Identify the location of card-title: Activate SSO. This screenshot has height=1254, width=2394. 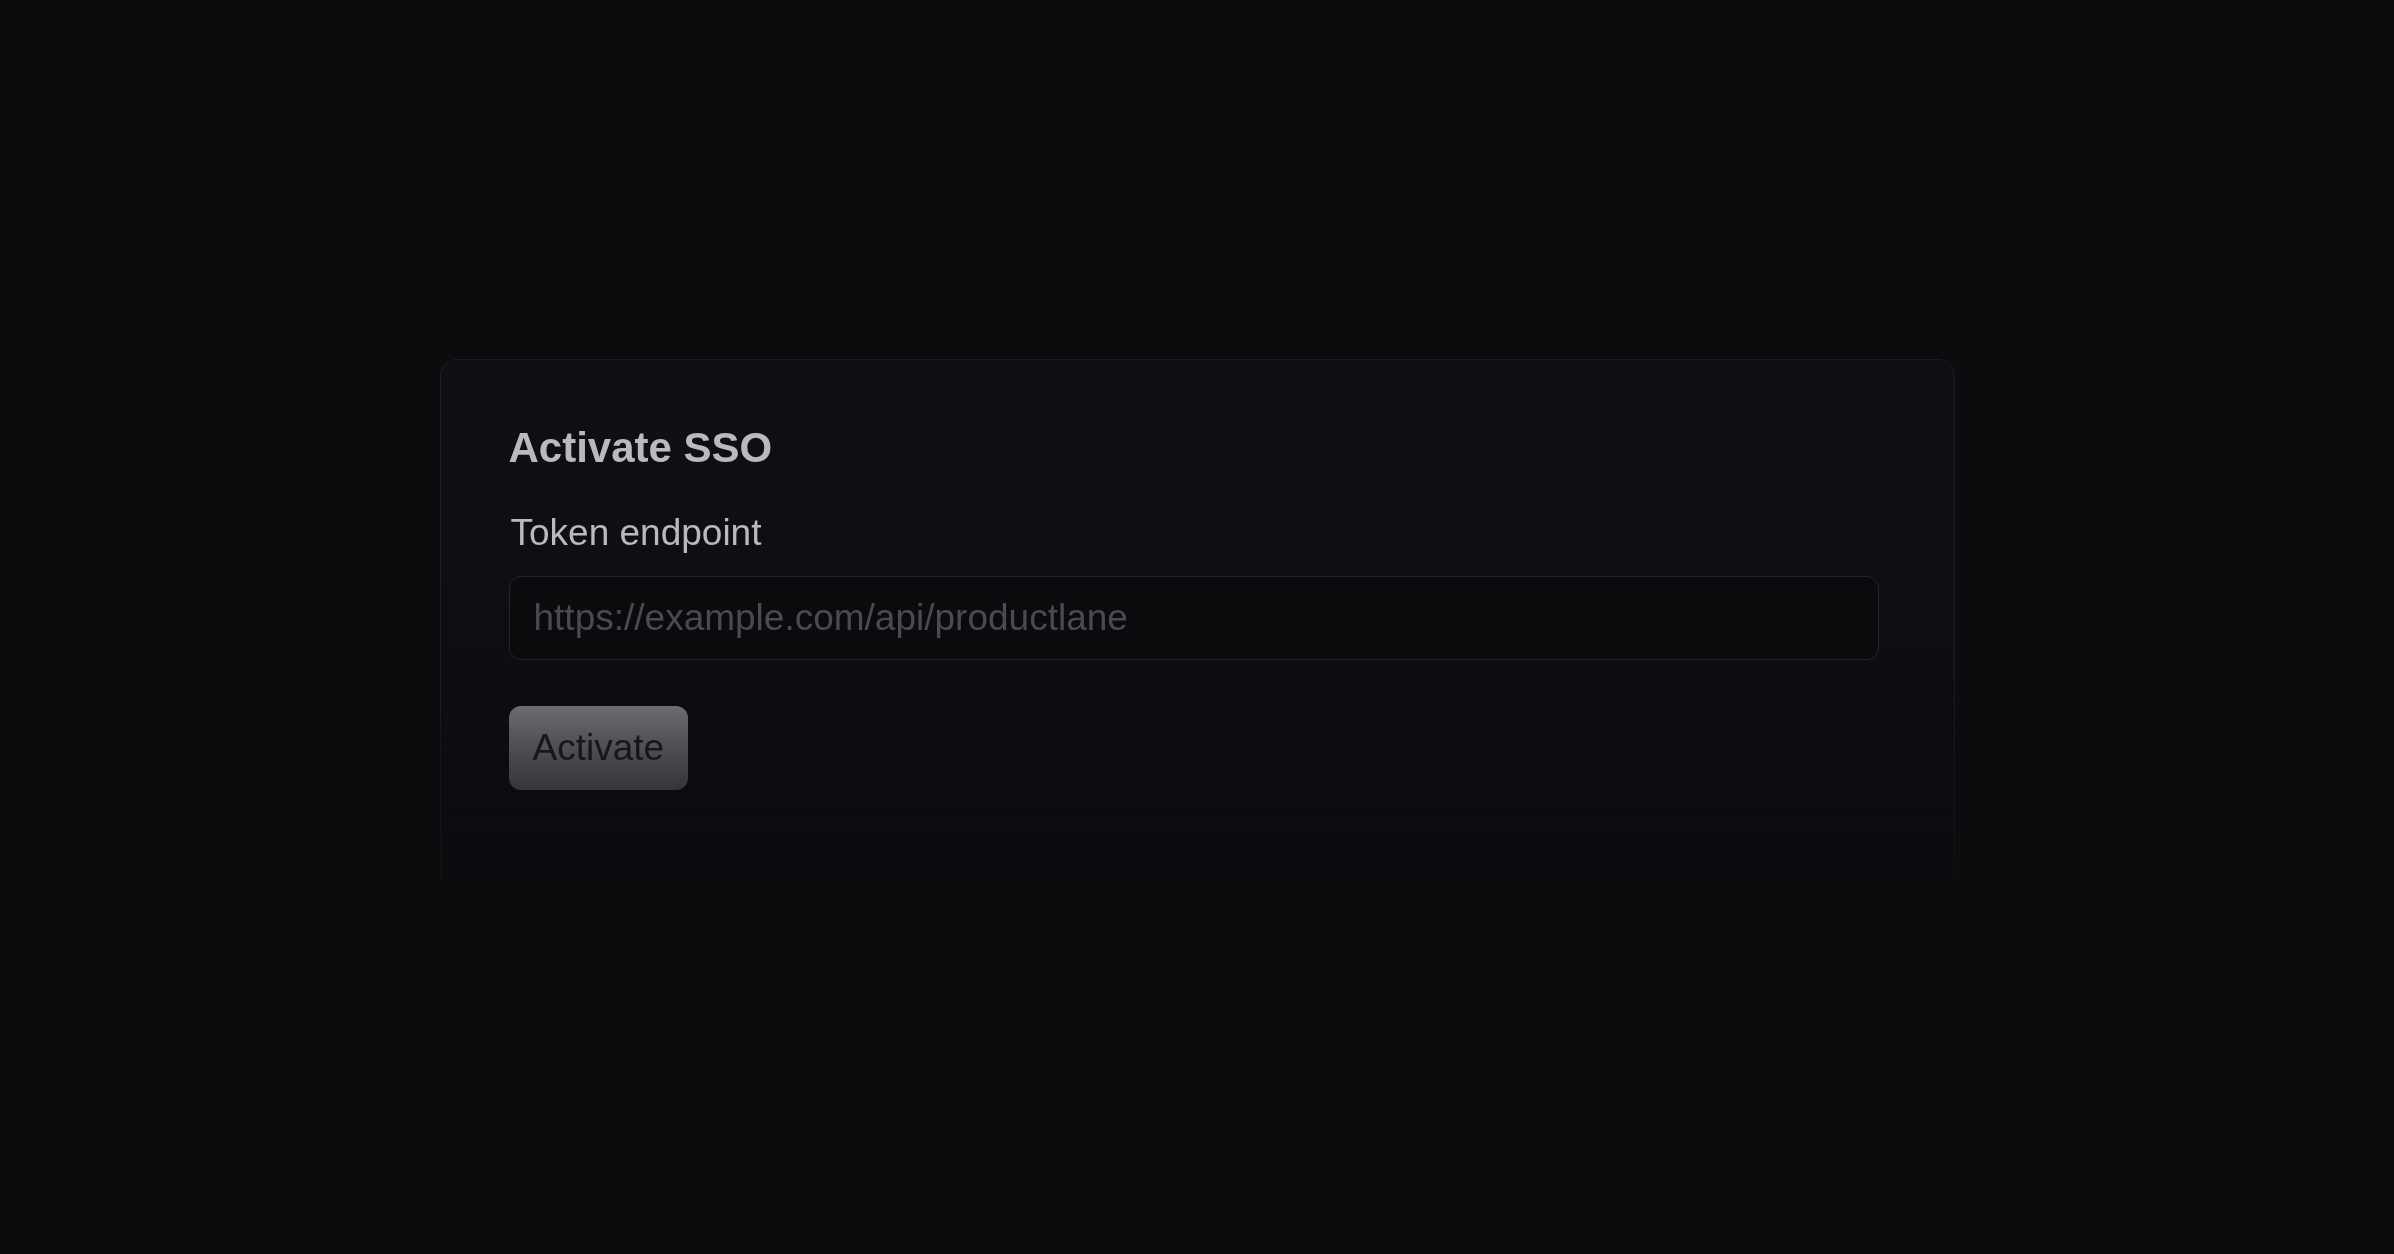
(640, 448).